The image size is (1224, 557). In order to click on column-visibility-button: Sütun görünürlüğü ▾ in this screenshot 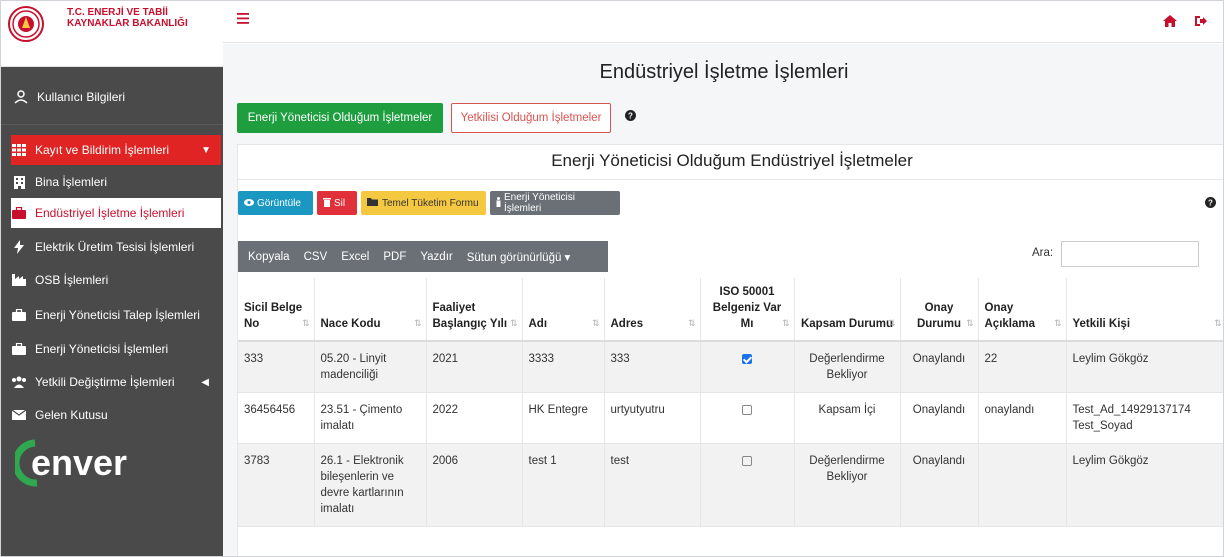, I will do `click(519, 257)`.